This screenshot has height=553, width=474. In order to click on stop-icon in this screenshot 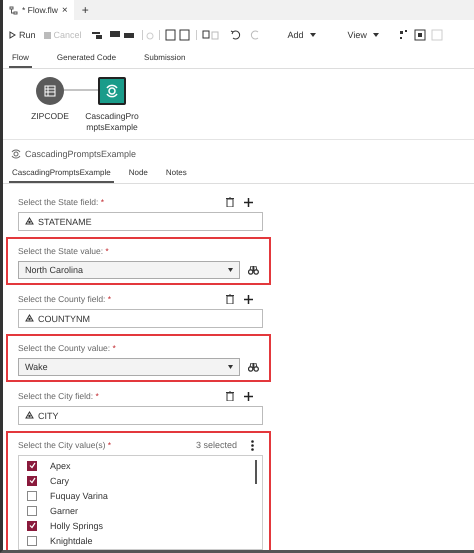, I will do `click(47, 35)`.